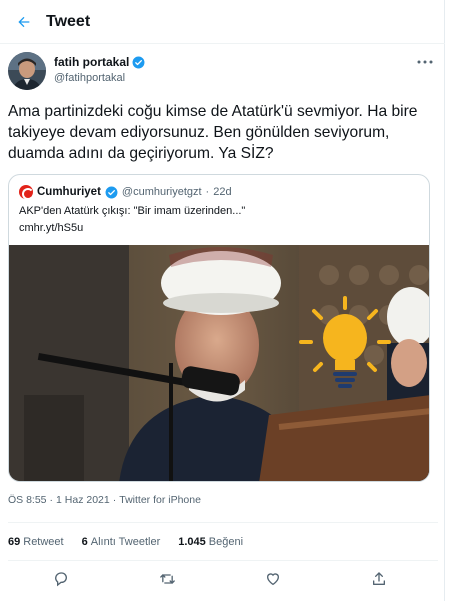 The height and width of the screenshot is (601, 456). Describe the element at coordinates (192, 542) in the screenshot. I see `likes-count: 1.045` at that location.